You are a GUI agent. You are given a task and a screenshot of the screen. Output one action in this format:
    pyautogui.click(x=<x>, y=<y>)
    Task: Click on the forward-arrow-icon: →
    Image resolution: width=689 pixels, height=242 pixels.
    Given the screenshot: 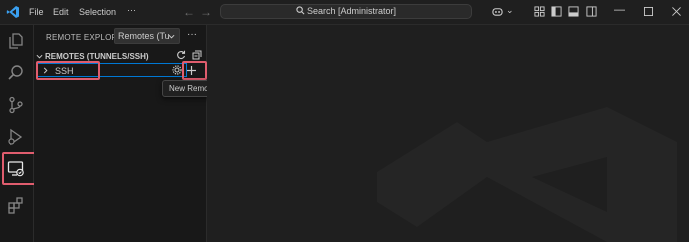 What is the action you would take?
    pyautogui.click(x=206, y=12)
    